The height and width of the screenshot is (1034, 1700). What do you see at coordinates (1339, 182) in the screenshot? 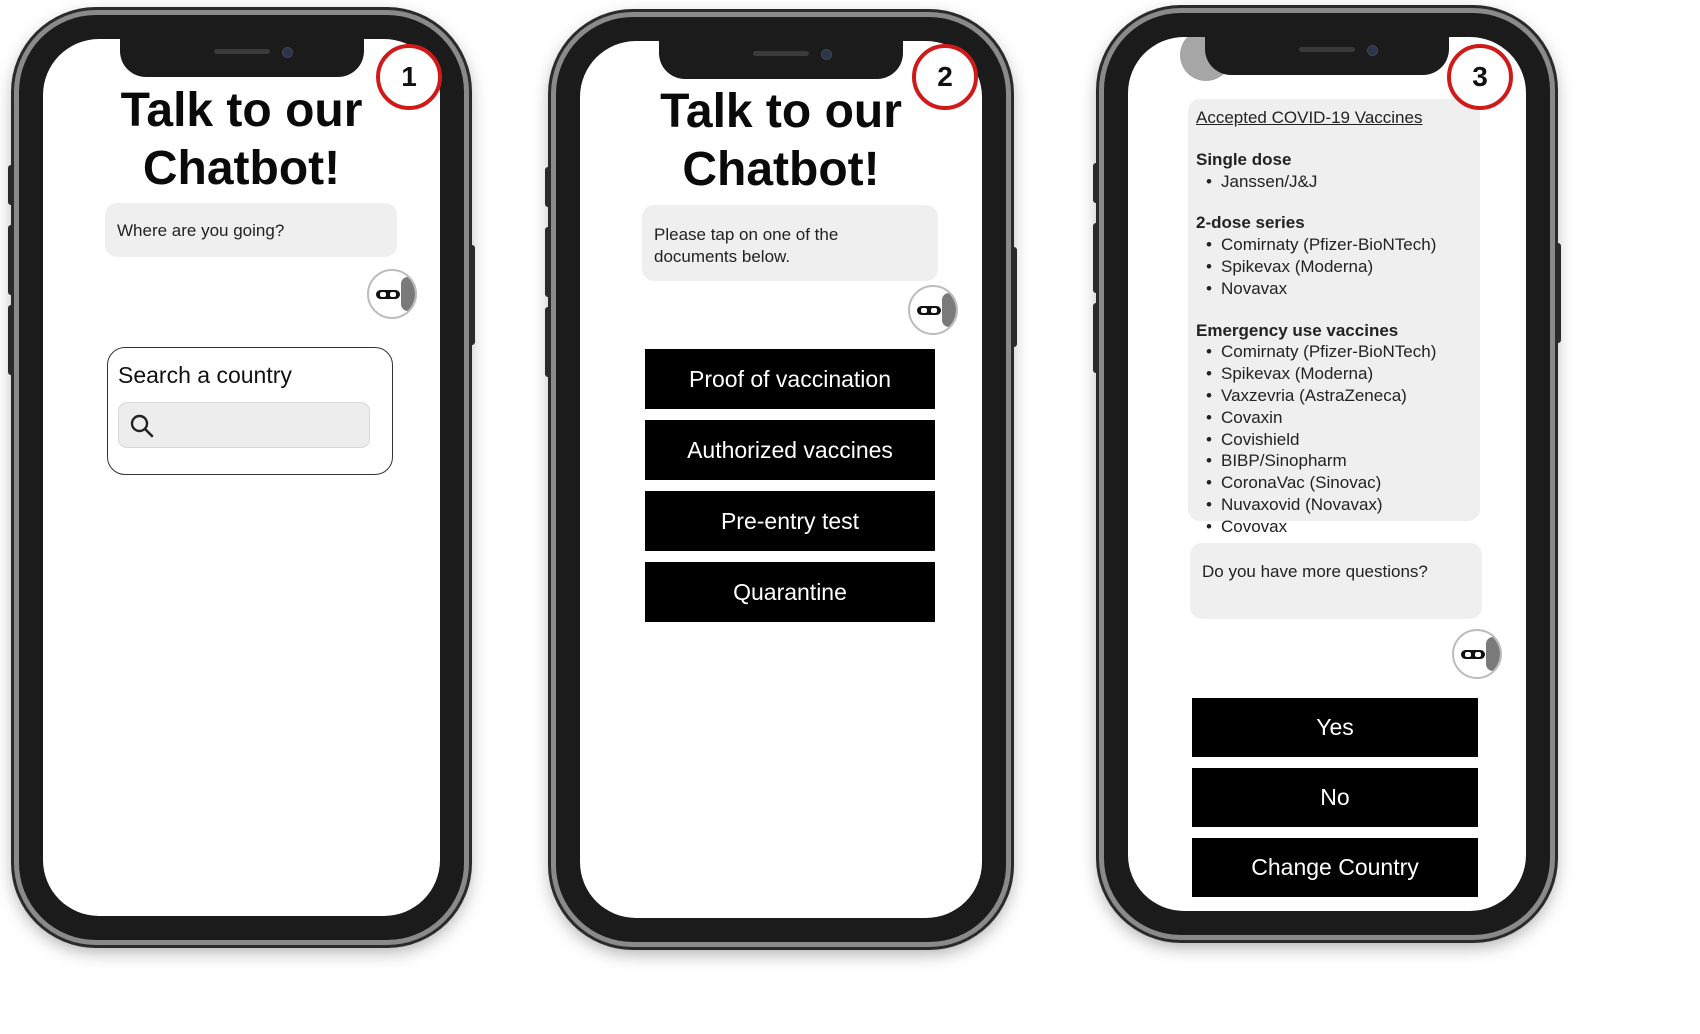
I see `vaccine-item: Janssen/J&J` at bounding box center [1339, 182].